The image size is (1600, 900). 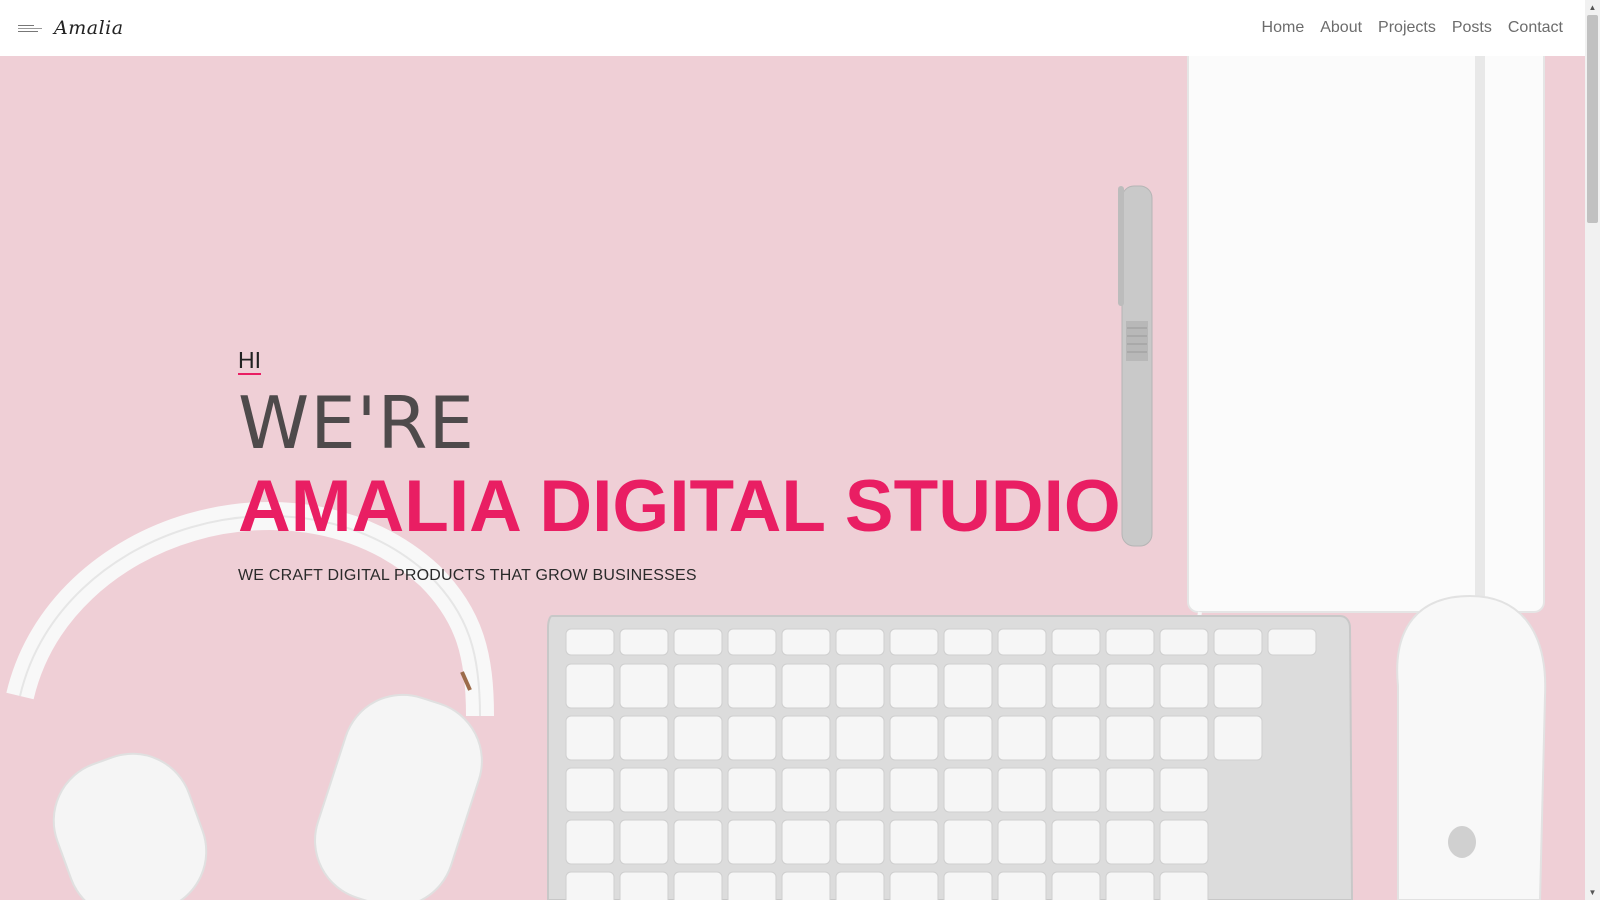 I want to click on hero-were: WE'RE, so click(x=356, y=423).